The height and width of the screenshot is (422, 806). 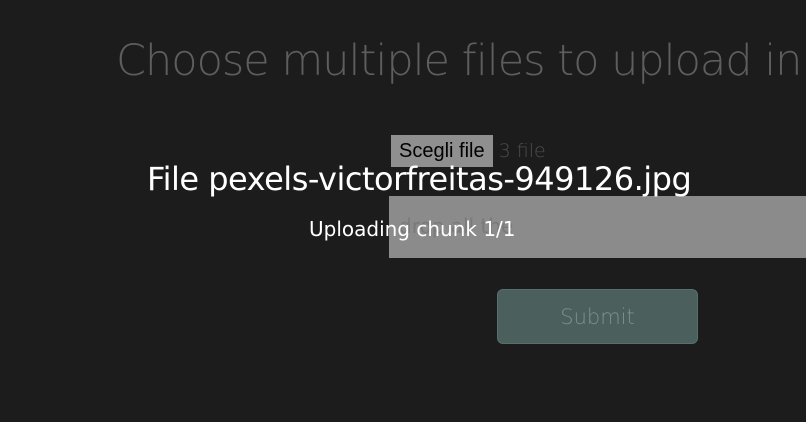 What do you see at coordinates (461, 61) in the screenshot?
I see `page-title: Choose multiple files to upload in th` at bounding box center [461, 61].